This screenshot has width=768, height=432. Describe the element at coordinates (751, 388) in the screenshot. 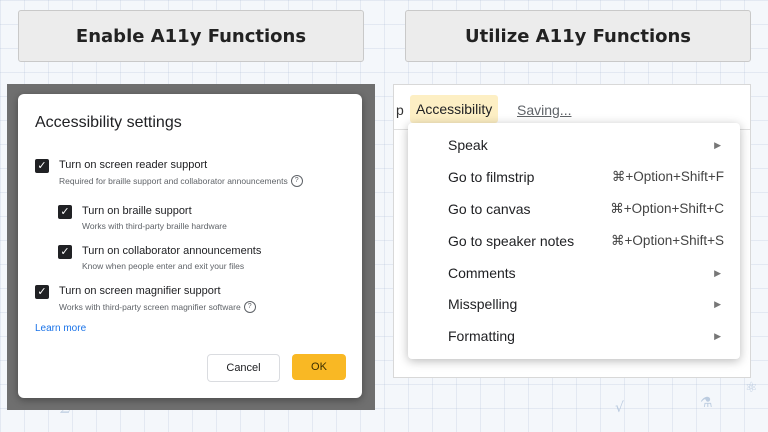

I see `doodle-decoration: ⚛` at that location.